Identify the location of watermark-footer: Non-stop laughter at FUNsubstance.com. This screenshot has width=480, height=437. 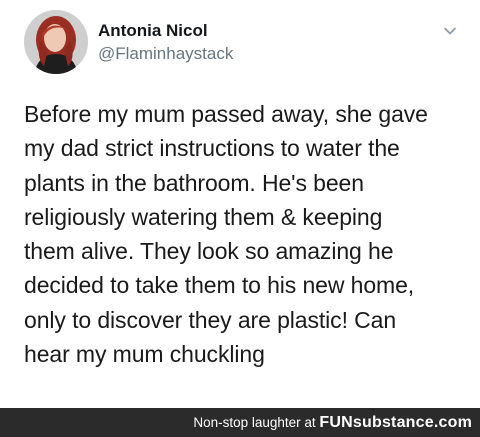
(240, 422).